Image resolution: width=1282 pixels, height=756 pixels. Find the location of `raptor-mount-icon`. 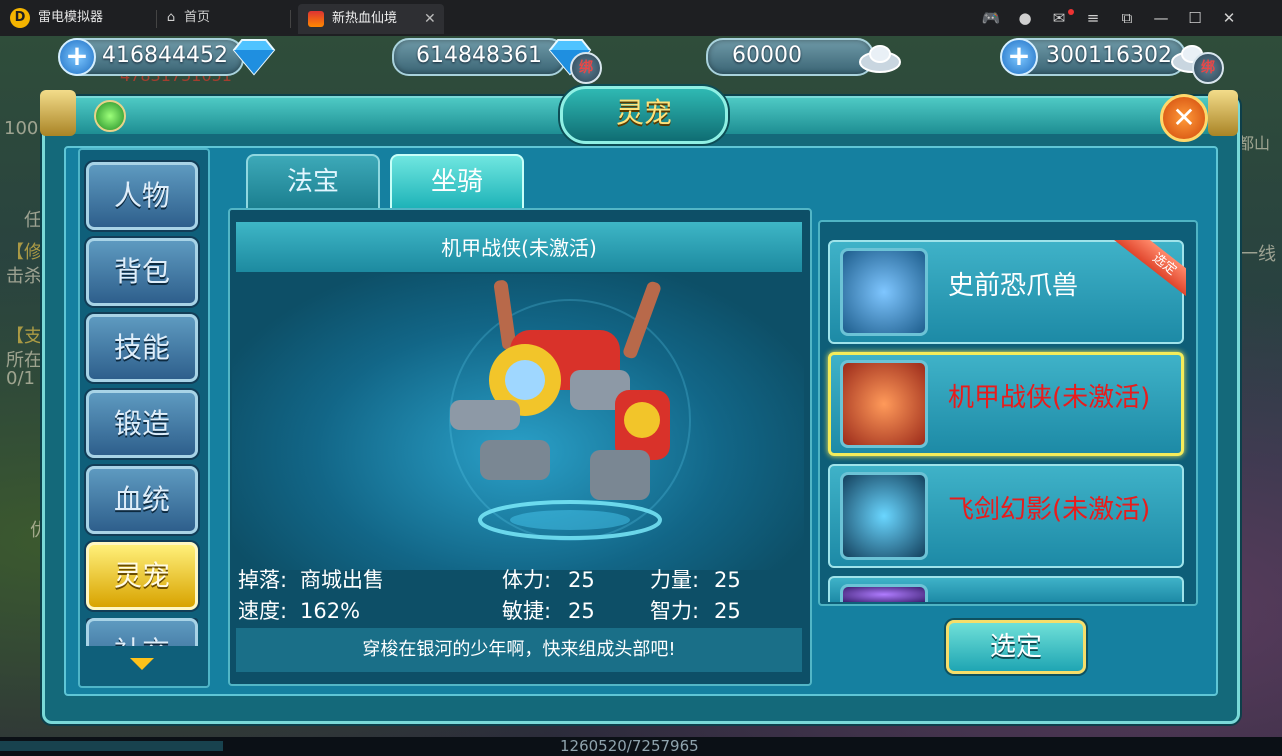

raptor-mount-icon is located at coordinates (884, 292).